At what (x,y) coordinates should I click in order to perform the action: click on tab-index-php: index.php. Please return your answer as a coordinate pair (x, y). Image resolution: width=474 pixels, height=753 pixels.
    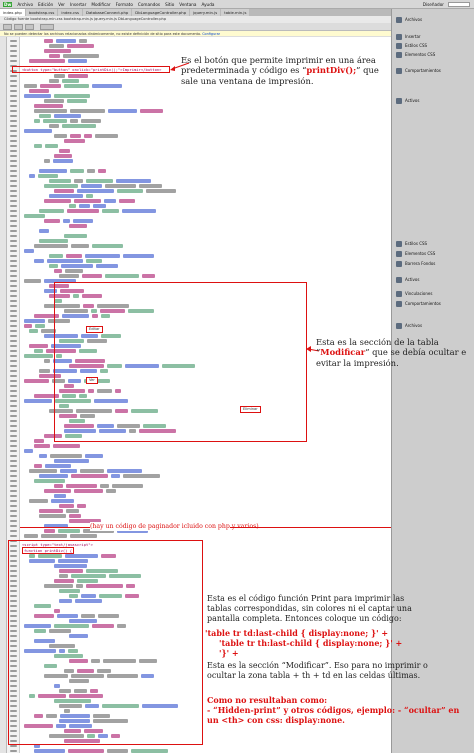
    Looking at the image, I should click on (12, 12).